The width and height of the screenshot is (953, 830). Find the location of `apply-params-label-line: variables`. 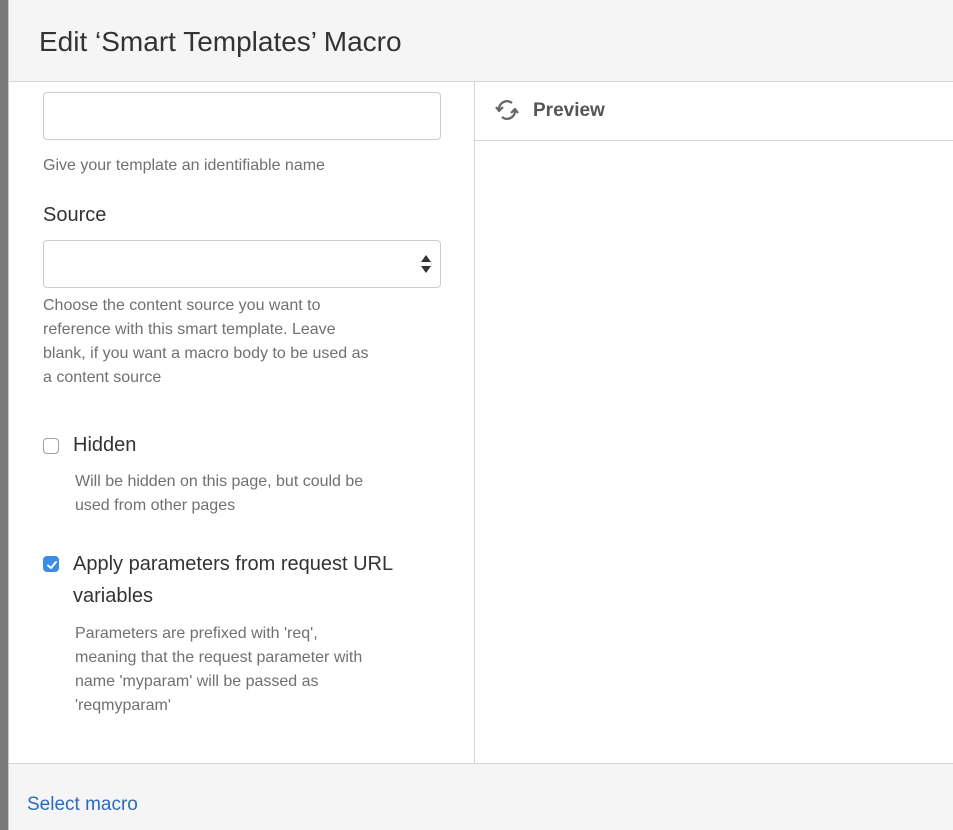

apply-params-label-line: variables is located at coordinates (113, 596).